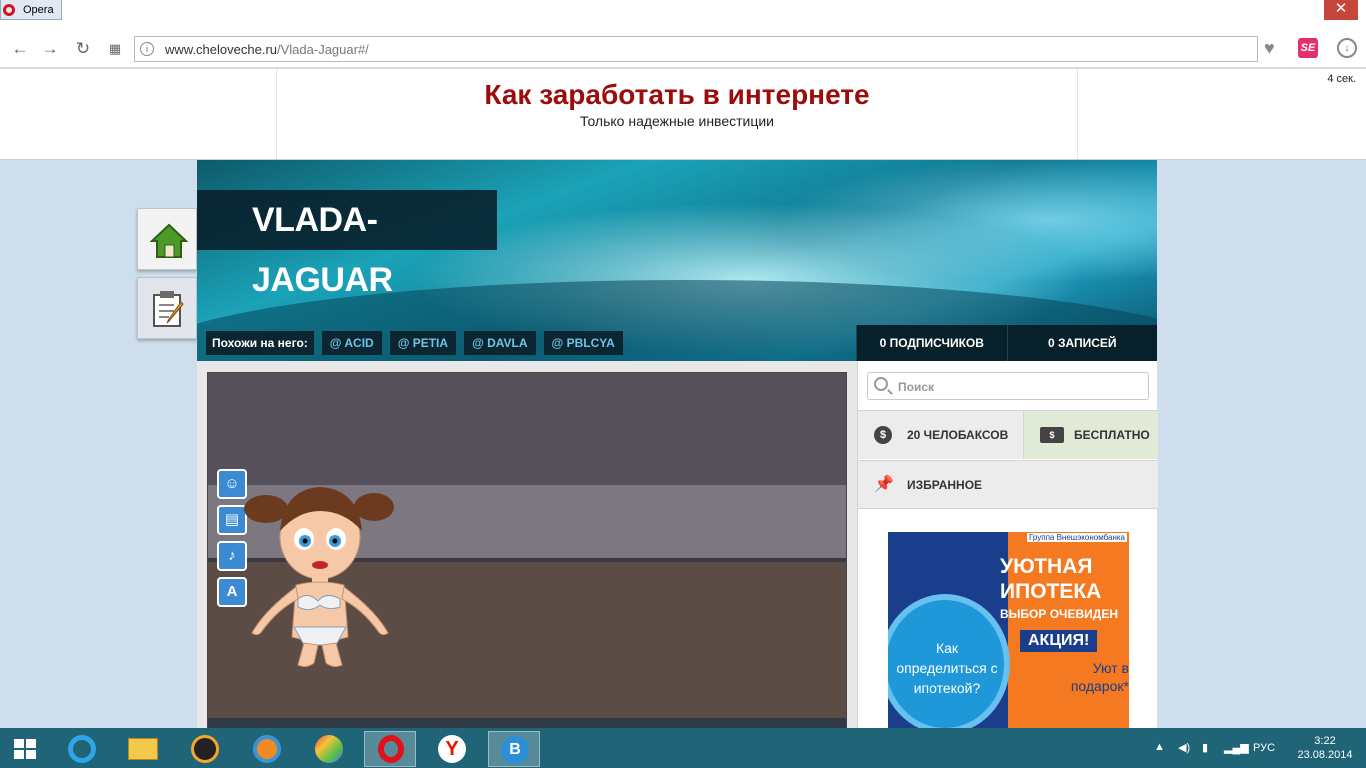  I want to click on pin-icon: 📌, so click(884, 484).